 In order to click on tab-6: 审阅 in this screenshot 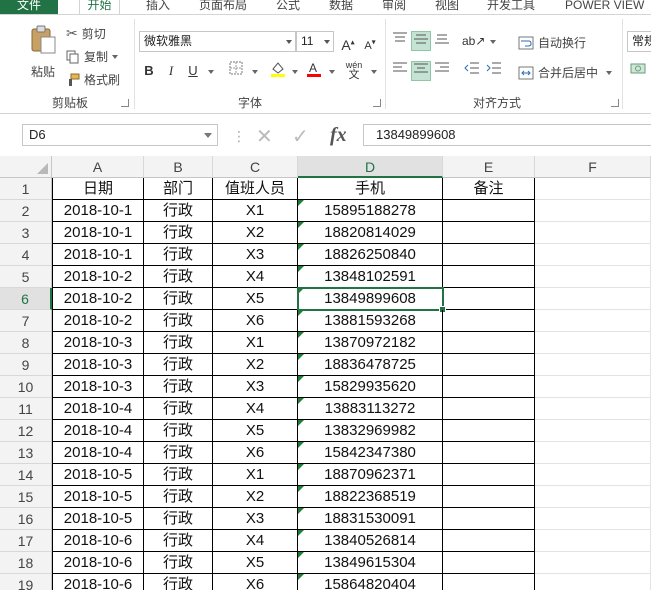, I will do `click(394, 7)`.